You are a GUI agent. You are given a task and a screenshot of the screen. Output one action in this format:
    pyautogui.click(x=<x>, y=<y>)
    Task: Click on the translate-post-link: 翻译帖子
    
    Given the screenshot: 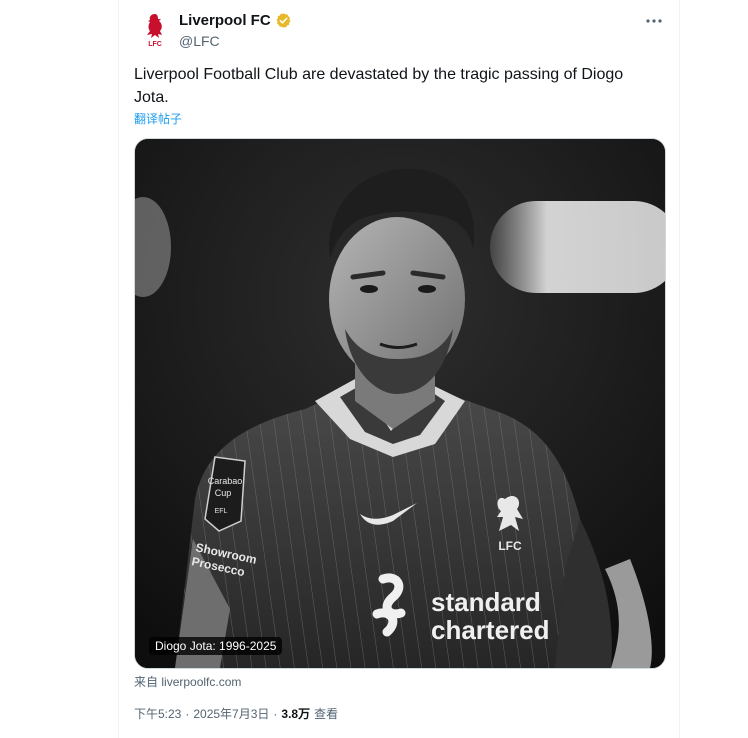 What is the action you would take?
    pyautogui.click(x=158, y=118)
    